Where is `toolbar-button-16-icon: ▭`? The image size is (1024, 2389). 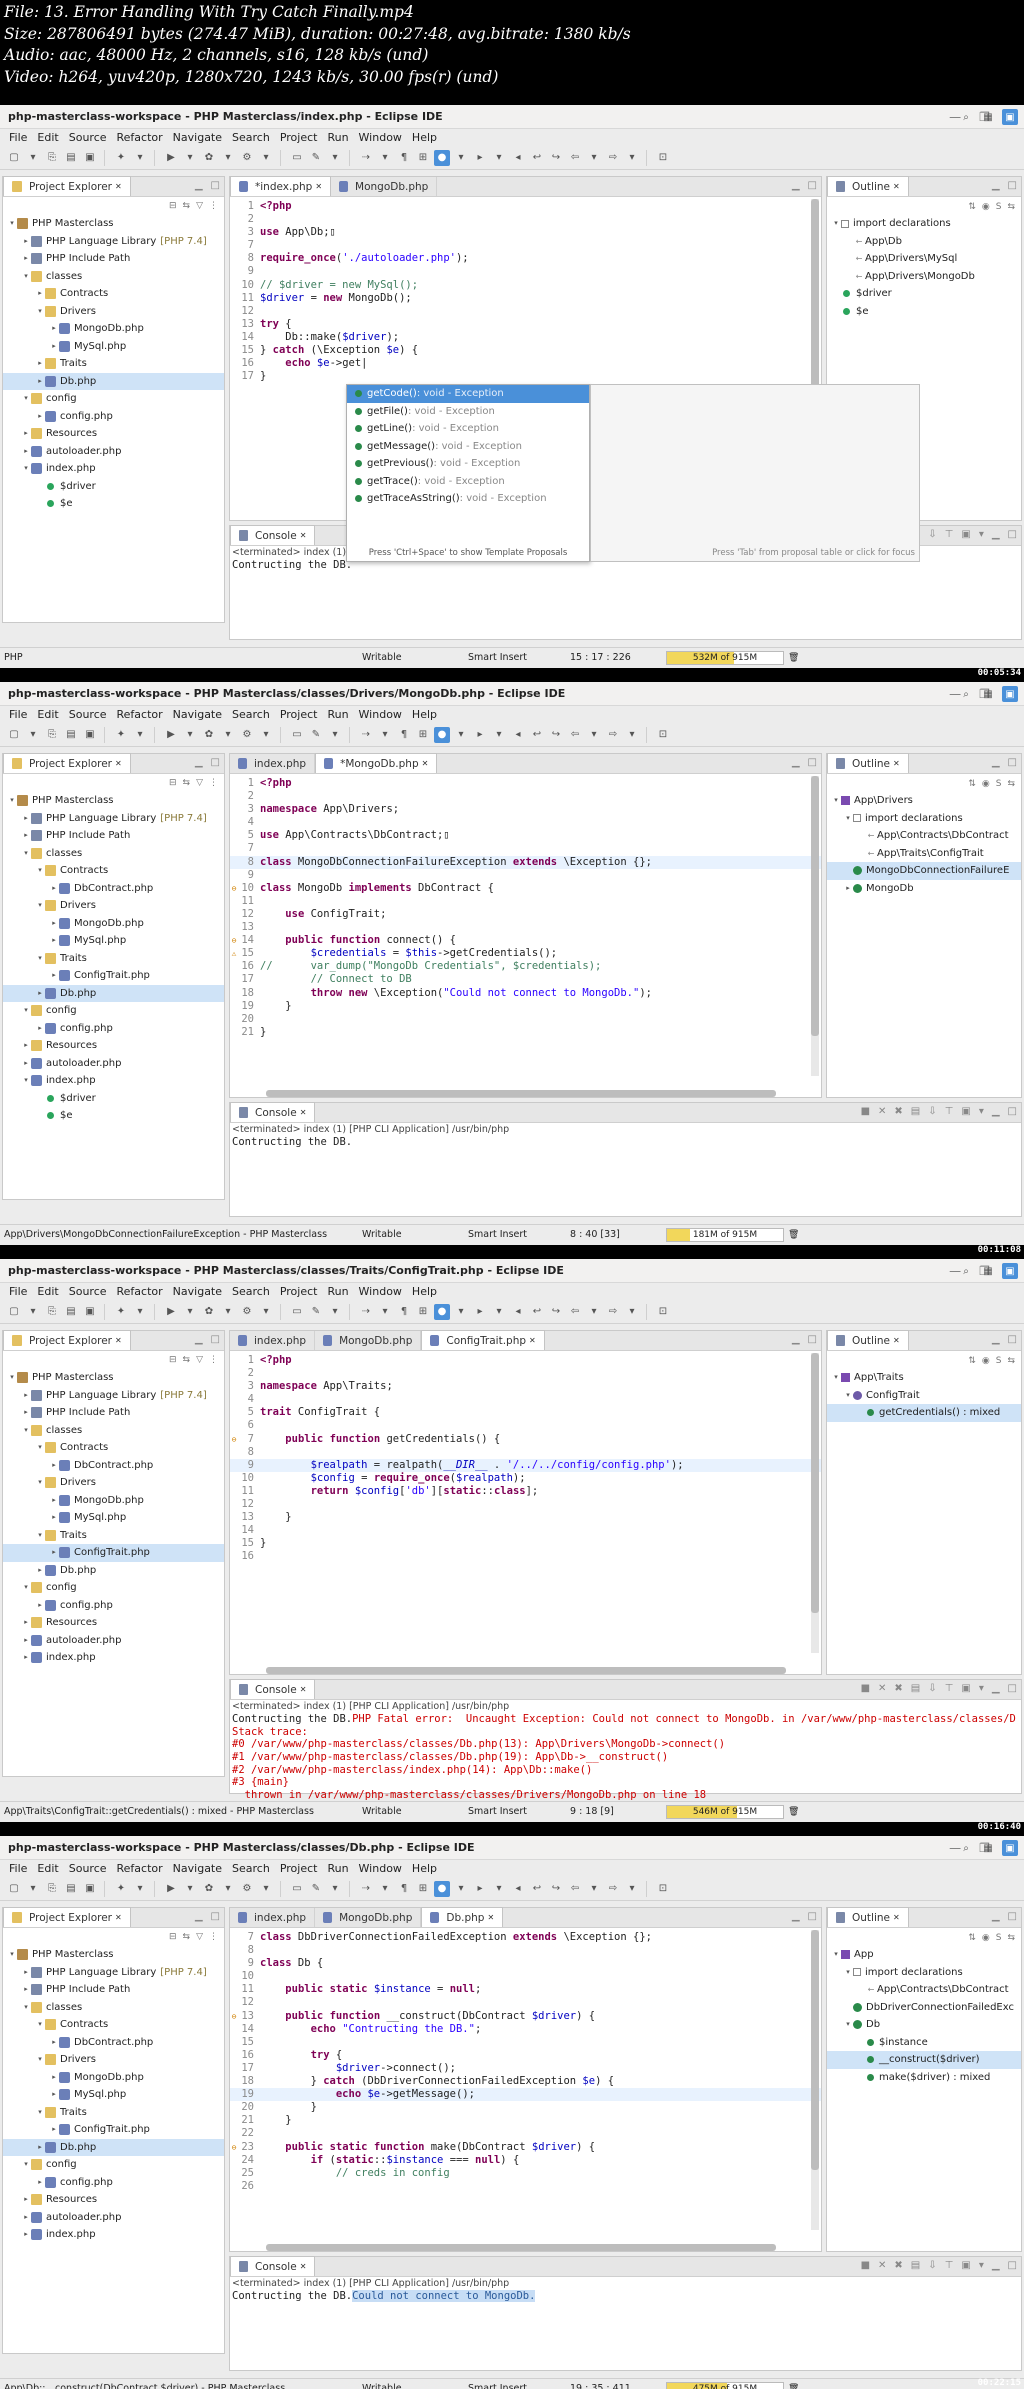 toolbar-button-16-icon: ▭ is located at coordinates (297, 735).